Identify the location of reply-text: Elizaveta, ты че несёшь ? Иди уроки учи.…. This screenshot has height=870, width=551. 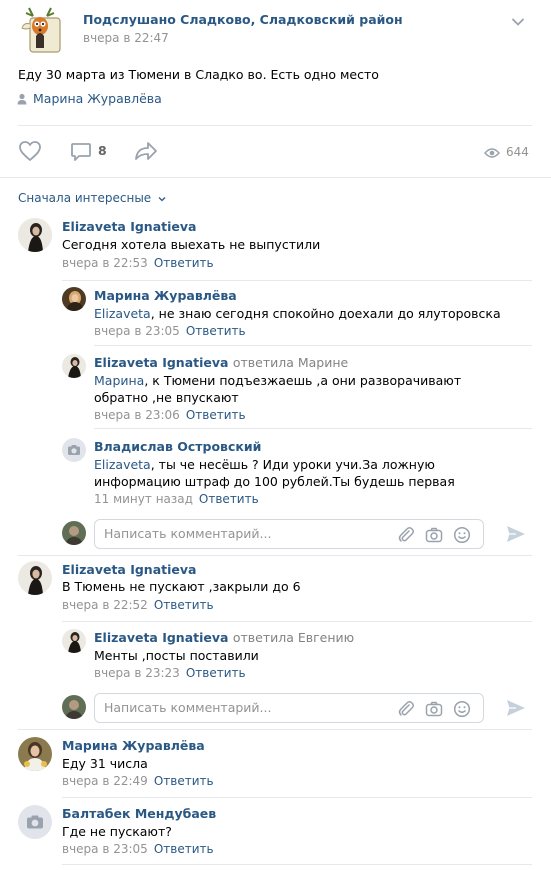
(274, 473).